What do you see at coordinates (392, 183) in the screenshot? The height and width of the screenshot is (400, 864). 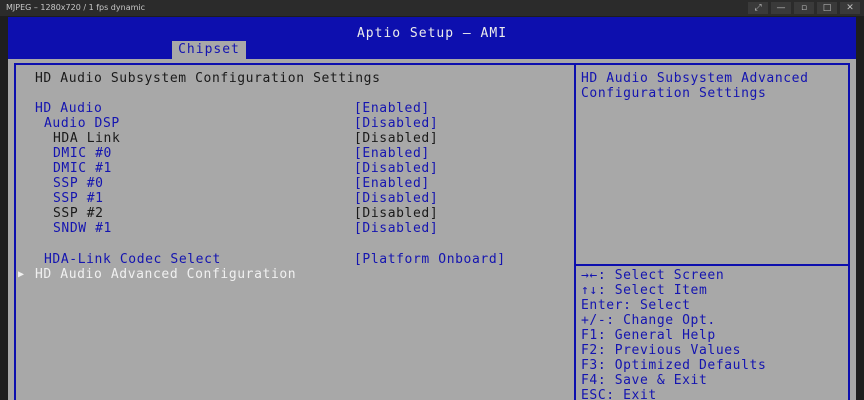 I see `setting-ssp0-value: [Enabled]` at bounding box center [392, 183].